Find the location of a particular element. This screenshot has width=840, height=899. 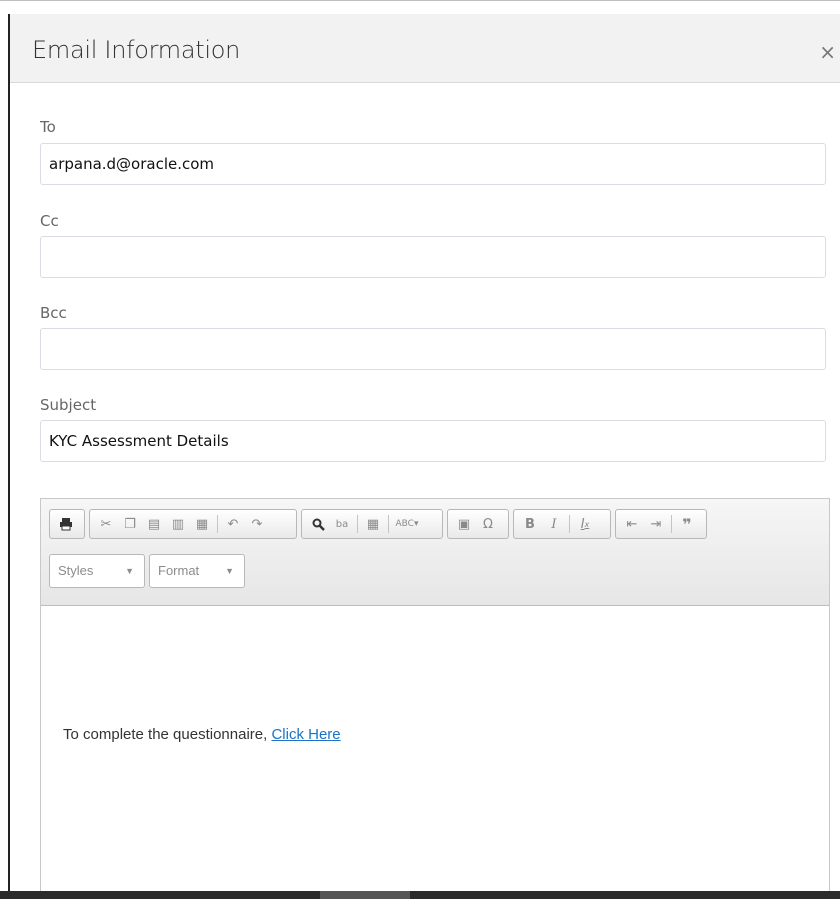

print-group is located at coordinates (67, 524).